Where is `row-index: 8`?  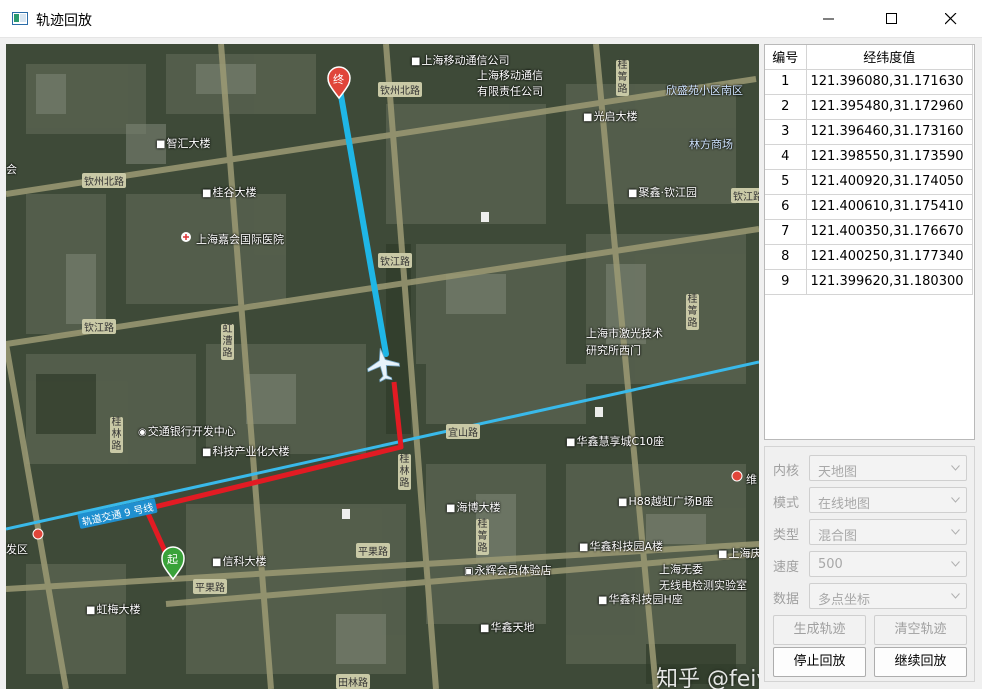
row-index: 8 is located at coordinates (786, 257).